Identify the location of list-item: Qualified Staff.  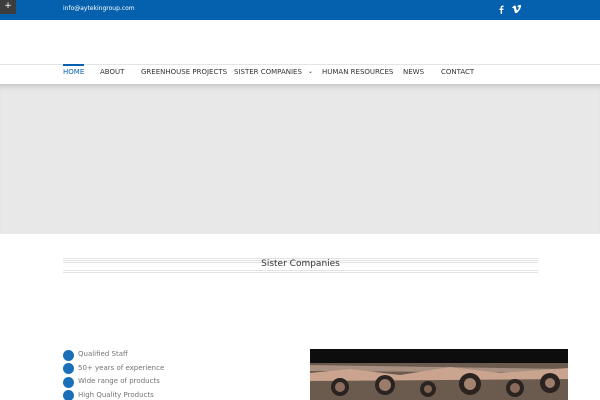
(113, 355).